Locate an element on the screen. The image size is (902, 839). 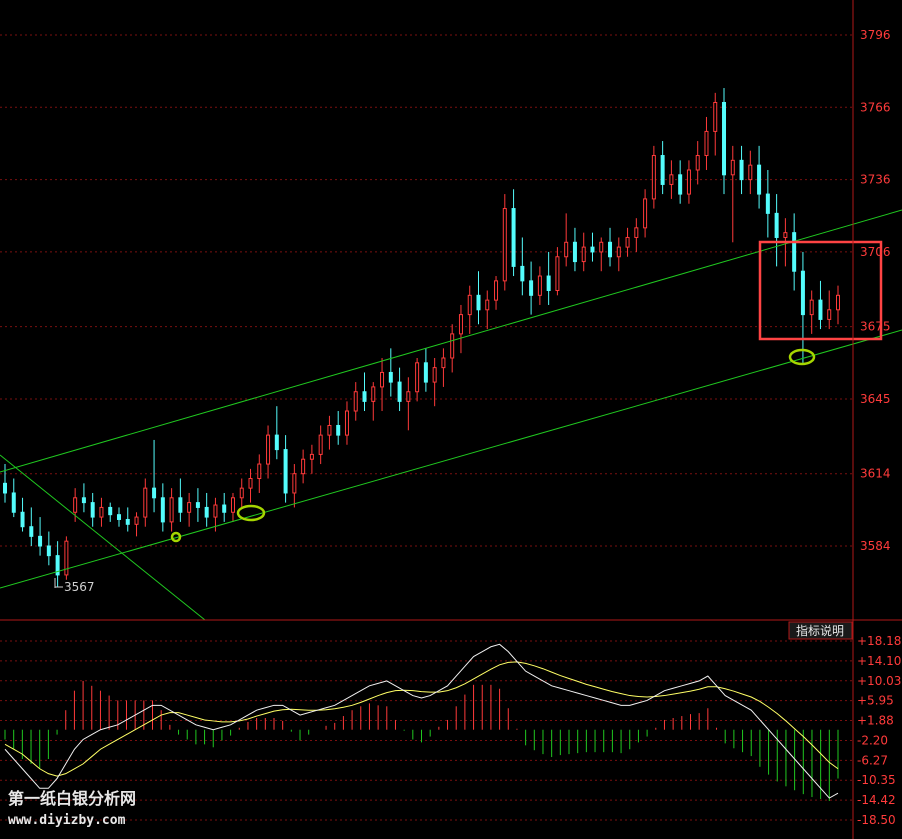
downtrend-line is located at coordinates (103, 537).